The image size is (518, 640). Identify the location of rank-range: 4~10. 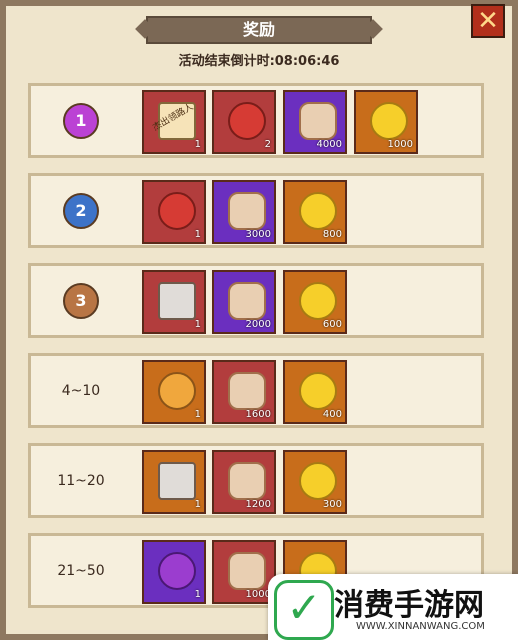
(81, 390).